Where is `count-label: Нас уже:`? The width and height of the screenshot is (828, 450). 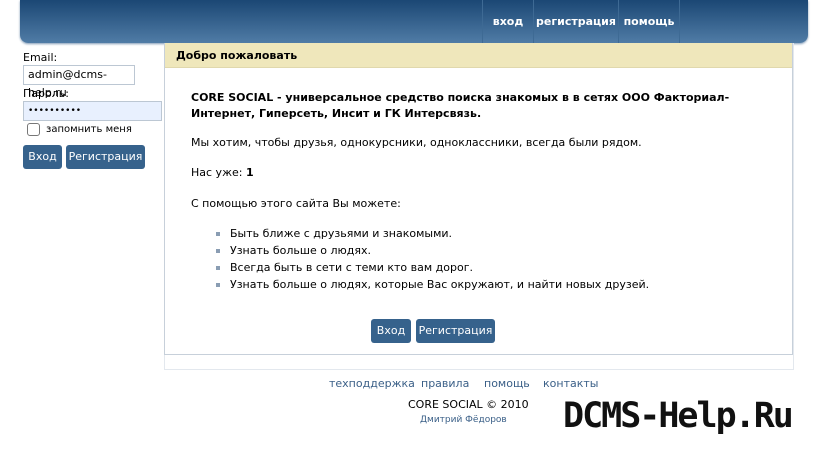 count-label: Нас уже: is located at coordinates (217, 172).